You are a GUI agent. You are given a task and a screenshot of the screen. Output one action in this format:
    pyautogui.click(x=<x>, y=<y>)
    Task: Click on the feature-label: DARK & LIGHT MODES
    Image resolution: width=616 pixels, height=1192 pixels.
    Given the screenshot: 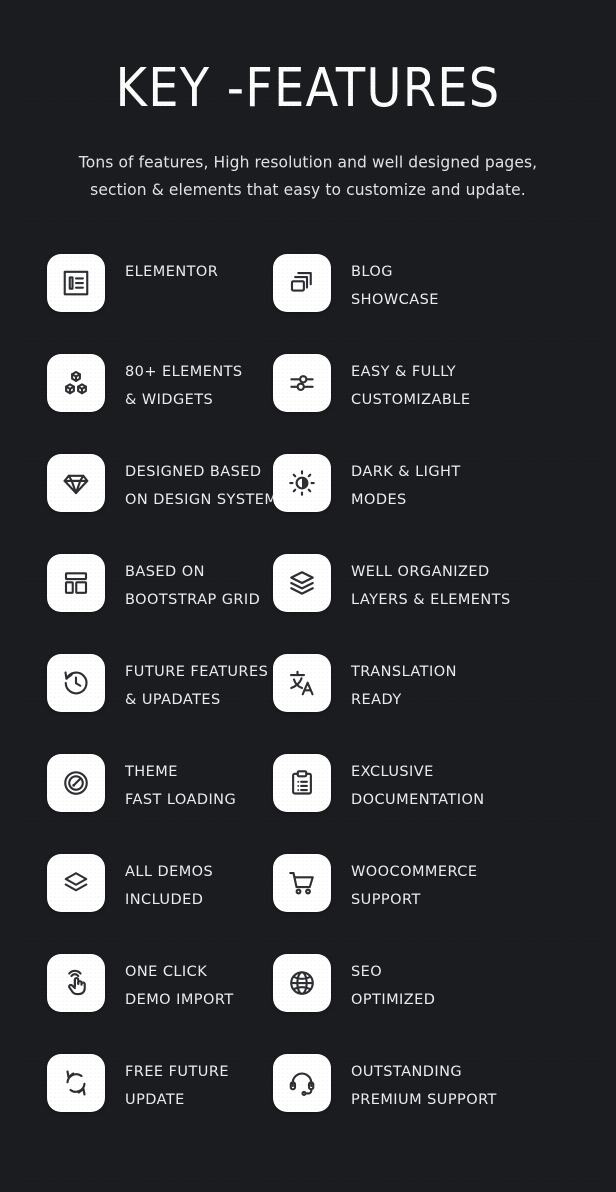 What is the action you would take?
    pyautogui.click(x=406, y=484)
    